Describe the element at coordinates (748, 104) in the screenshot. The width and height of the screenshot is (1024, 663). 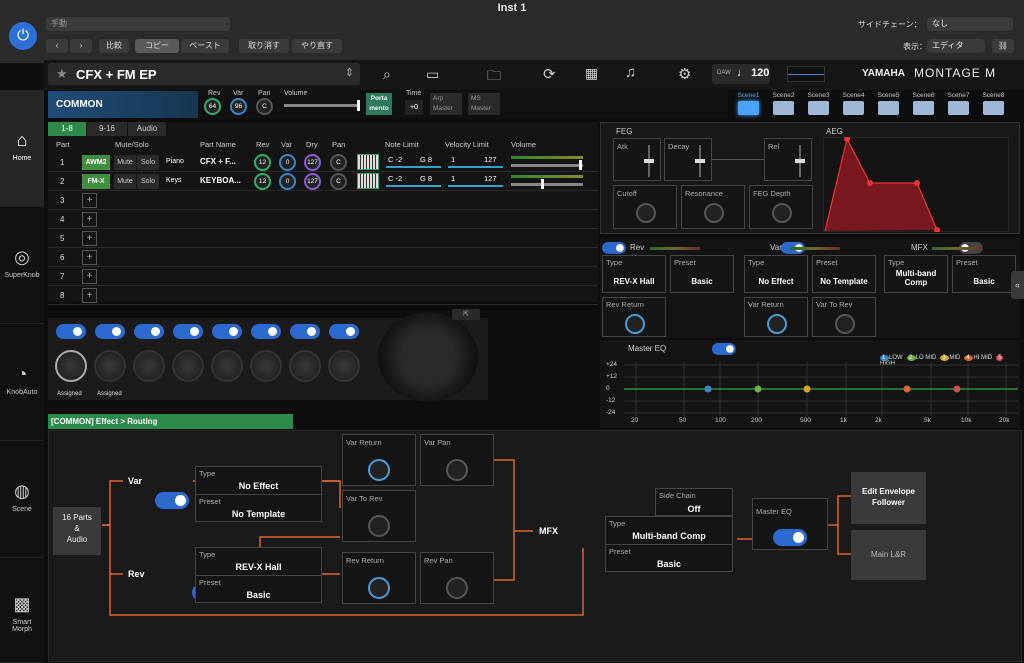
I see `scene-button-1: Scene1` at that location.